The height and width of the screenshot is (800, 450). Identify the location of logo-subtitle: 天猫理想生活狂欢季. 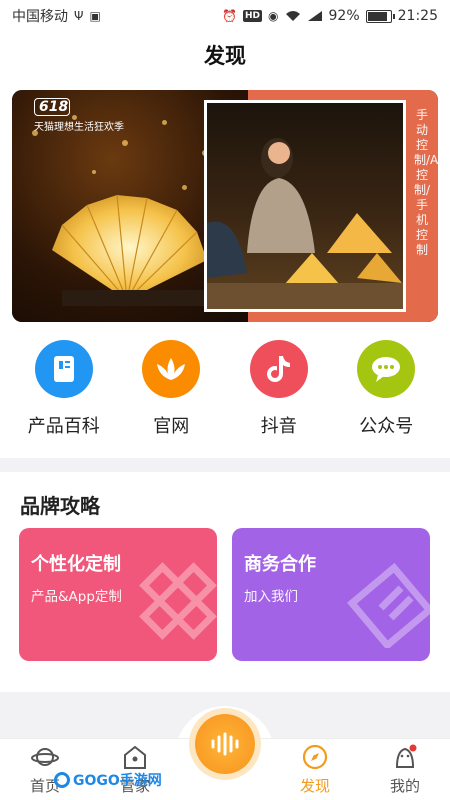
(79, 127).